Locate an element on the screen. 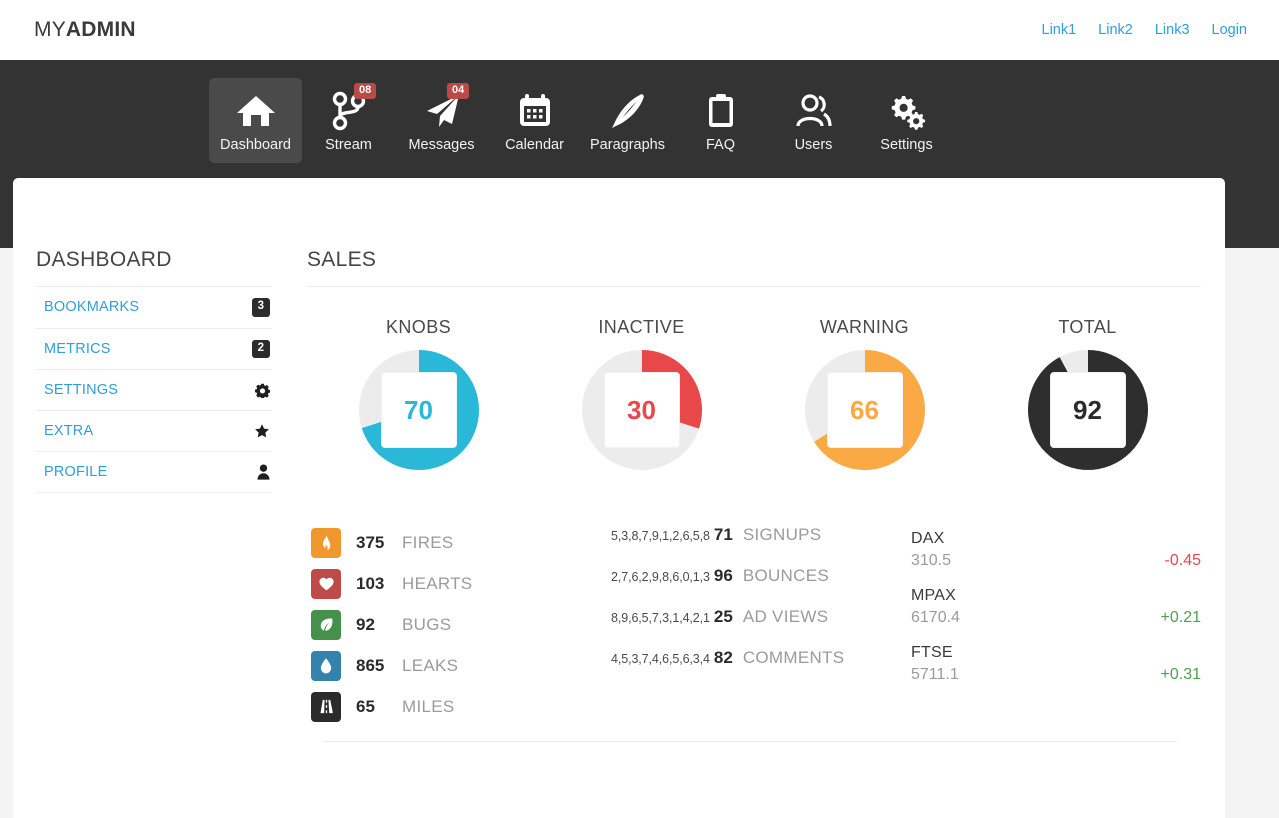 This screenshot has height=818, width=1279. donut-center-knobs: 70 is located at coordinates (418, 410).